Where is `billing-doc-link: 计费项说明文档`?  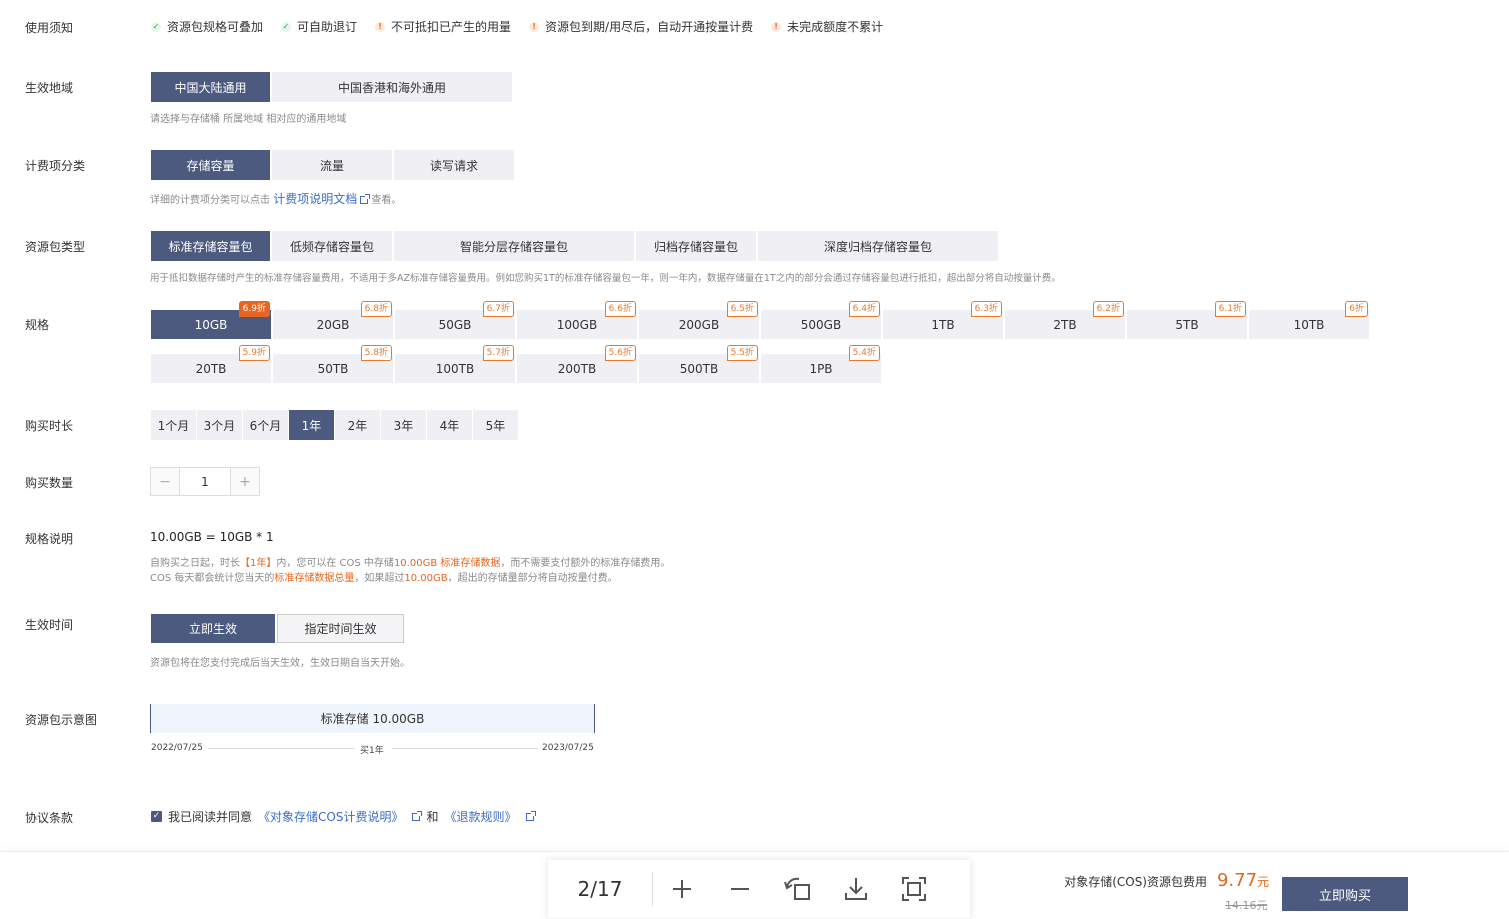
billing-doc-link: 计费项说明文档 is located at coordinates (315, 199).